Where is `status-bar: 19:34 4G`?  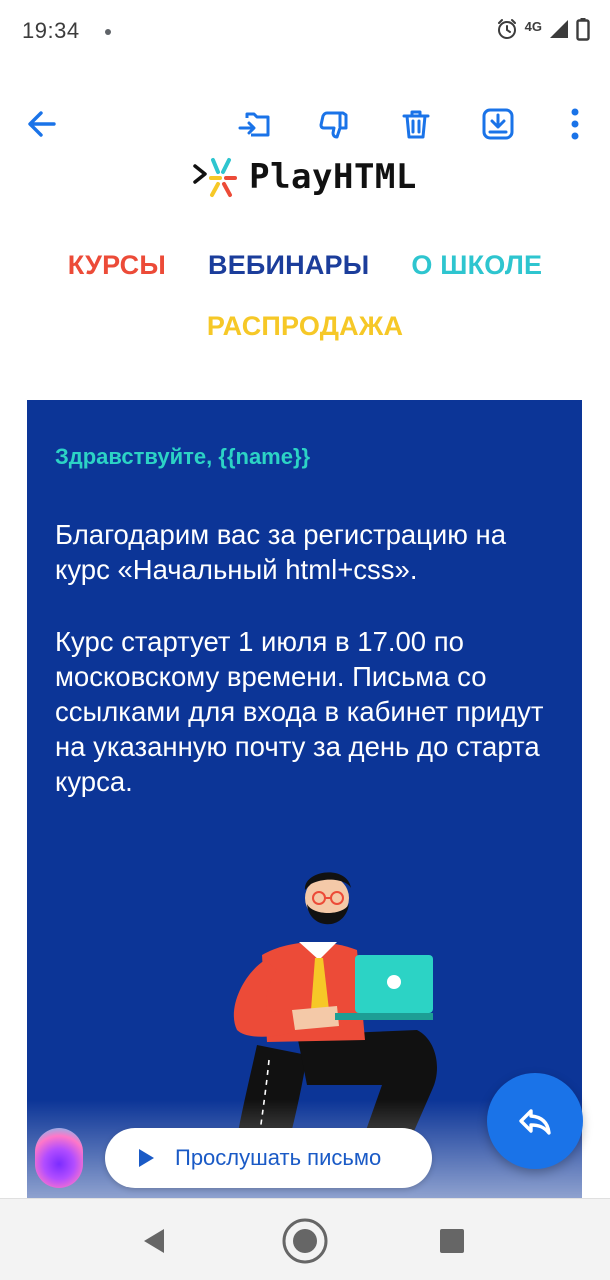 status-bar: 19:34 4G is located at coordinates (305, 31).